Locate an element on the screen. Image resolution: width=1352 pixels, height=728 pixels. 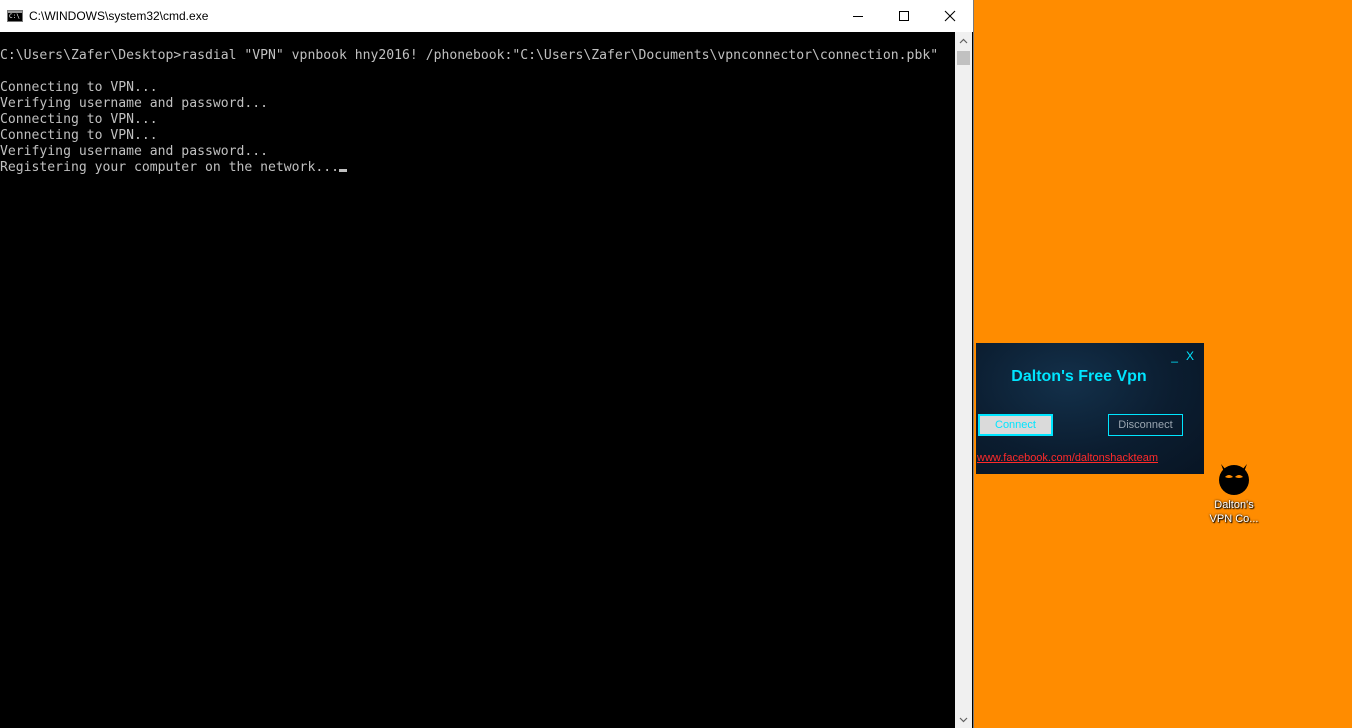
devil-face-icon is located at coordinates (1234, 479).